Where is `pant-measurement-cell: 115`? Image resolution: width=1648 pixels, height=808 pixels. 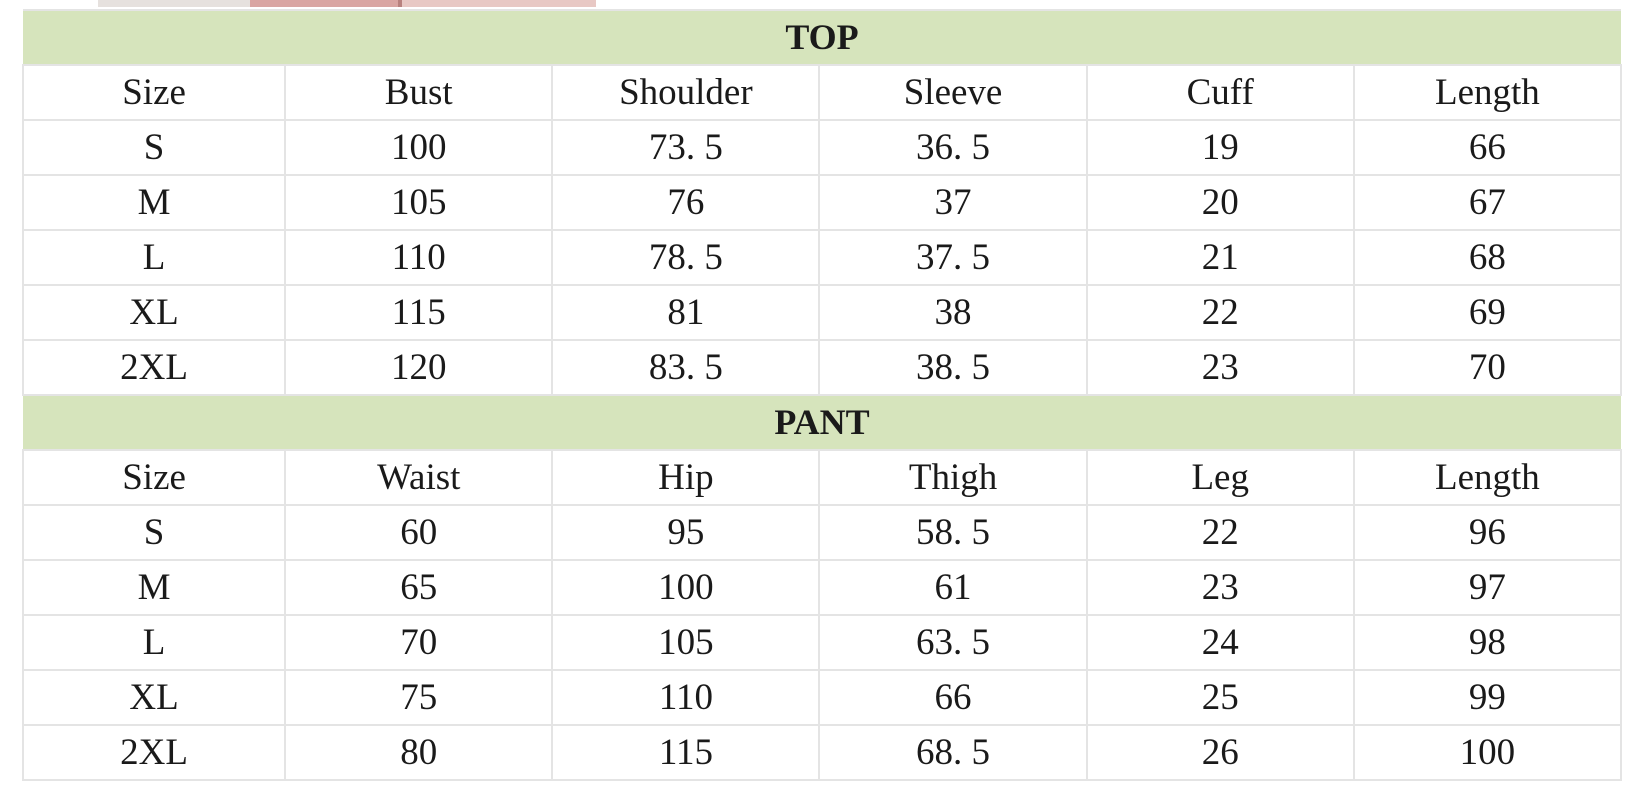 pant-measurement-cell: 115 is located at coordinates (686, 752).